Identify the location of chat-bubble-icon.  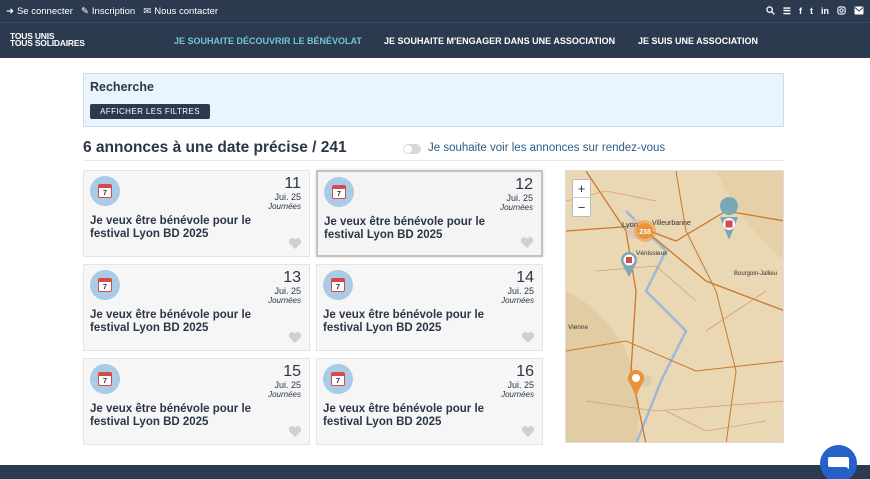
(838, 463).